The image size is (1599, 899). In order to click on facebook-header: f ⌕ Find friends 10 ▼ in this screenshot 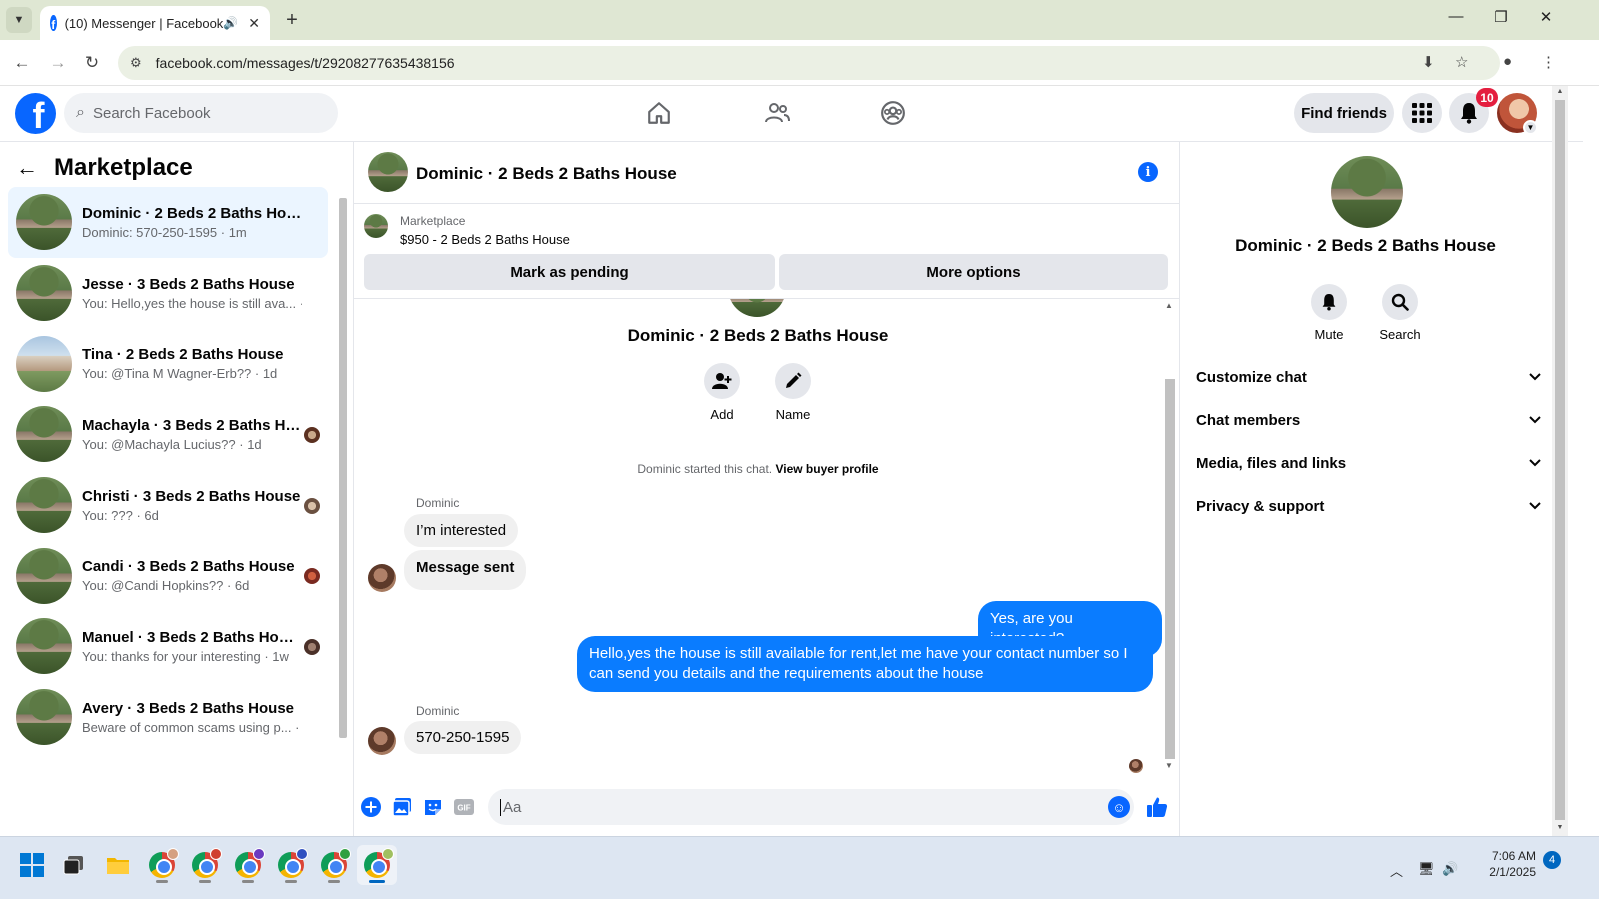, I will do `click(791, 114)`.